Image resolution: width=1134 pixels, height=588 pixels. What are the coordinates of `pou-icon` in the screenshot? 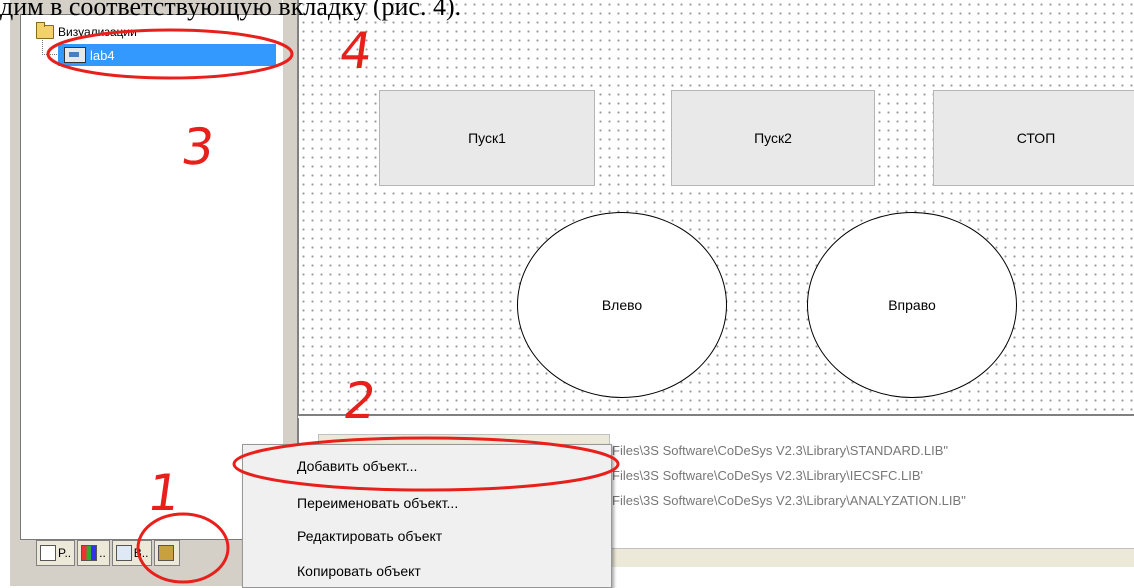 It's located at (48, 553).